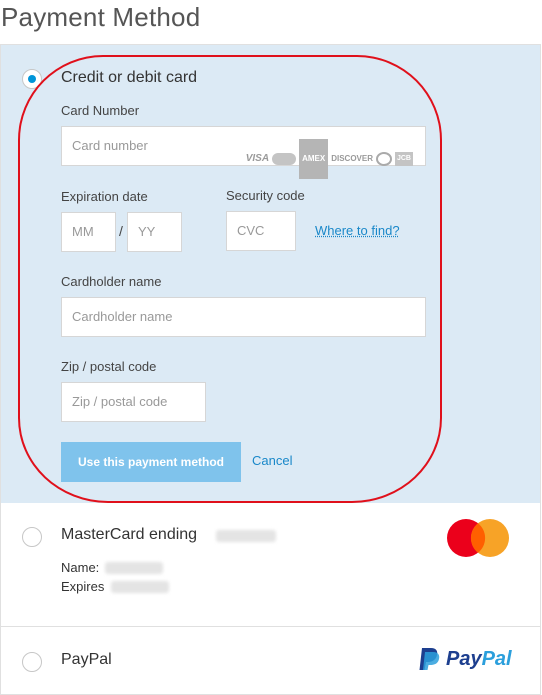 The height and width of the screenshot is (695, 542). I want to click on paypal-p-icon, so click(429, 659).